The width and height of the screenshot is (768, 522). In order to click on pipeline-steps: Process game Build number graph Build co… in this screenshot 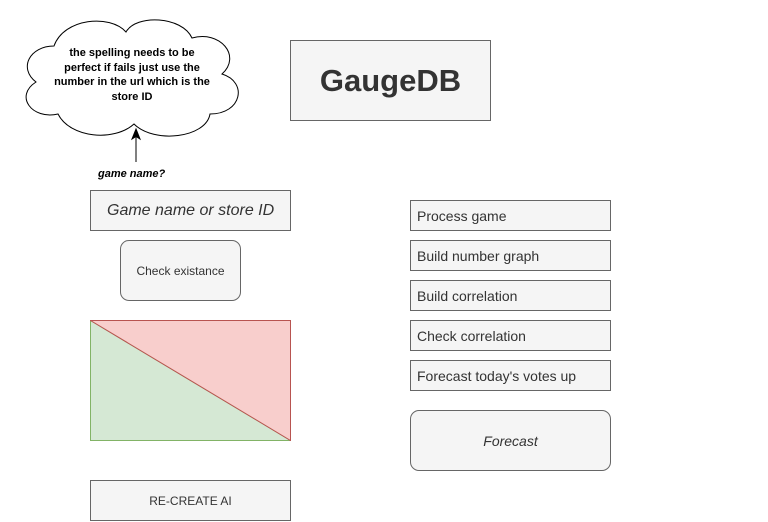, I will do `click(510, 300)`.